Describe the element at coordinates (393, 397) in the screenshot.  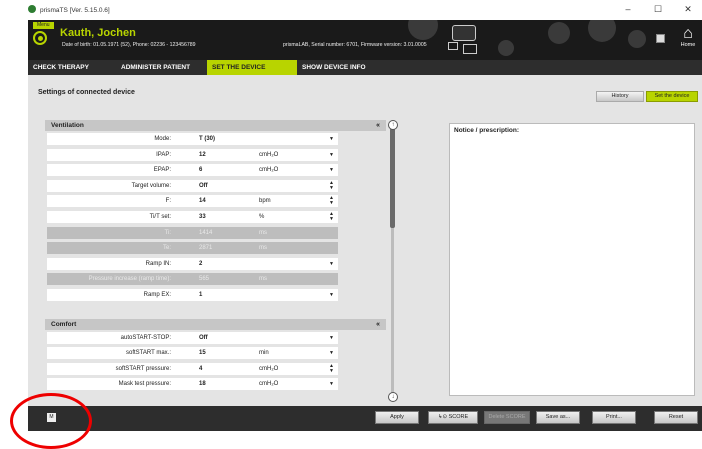
I see `scroll-down-icon: ↓` at that location.